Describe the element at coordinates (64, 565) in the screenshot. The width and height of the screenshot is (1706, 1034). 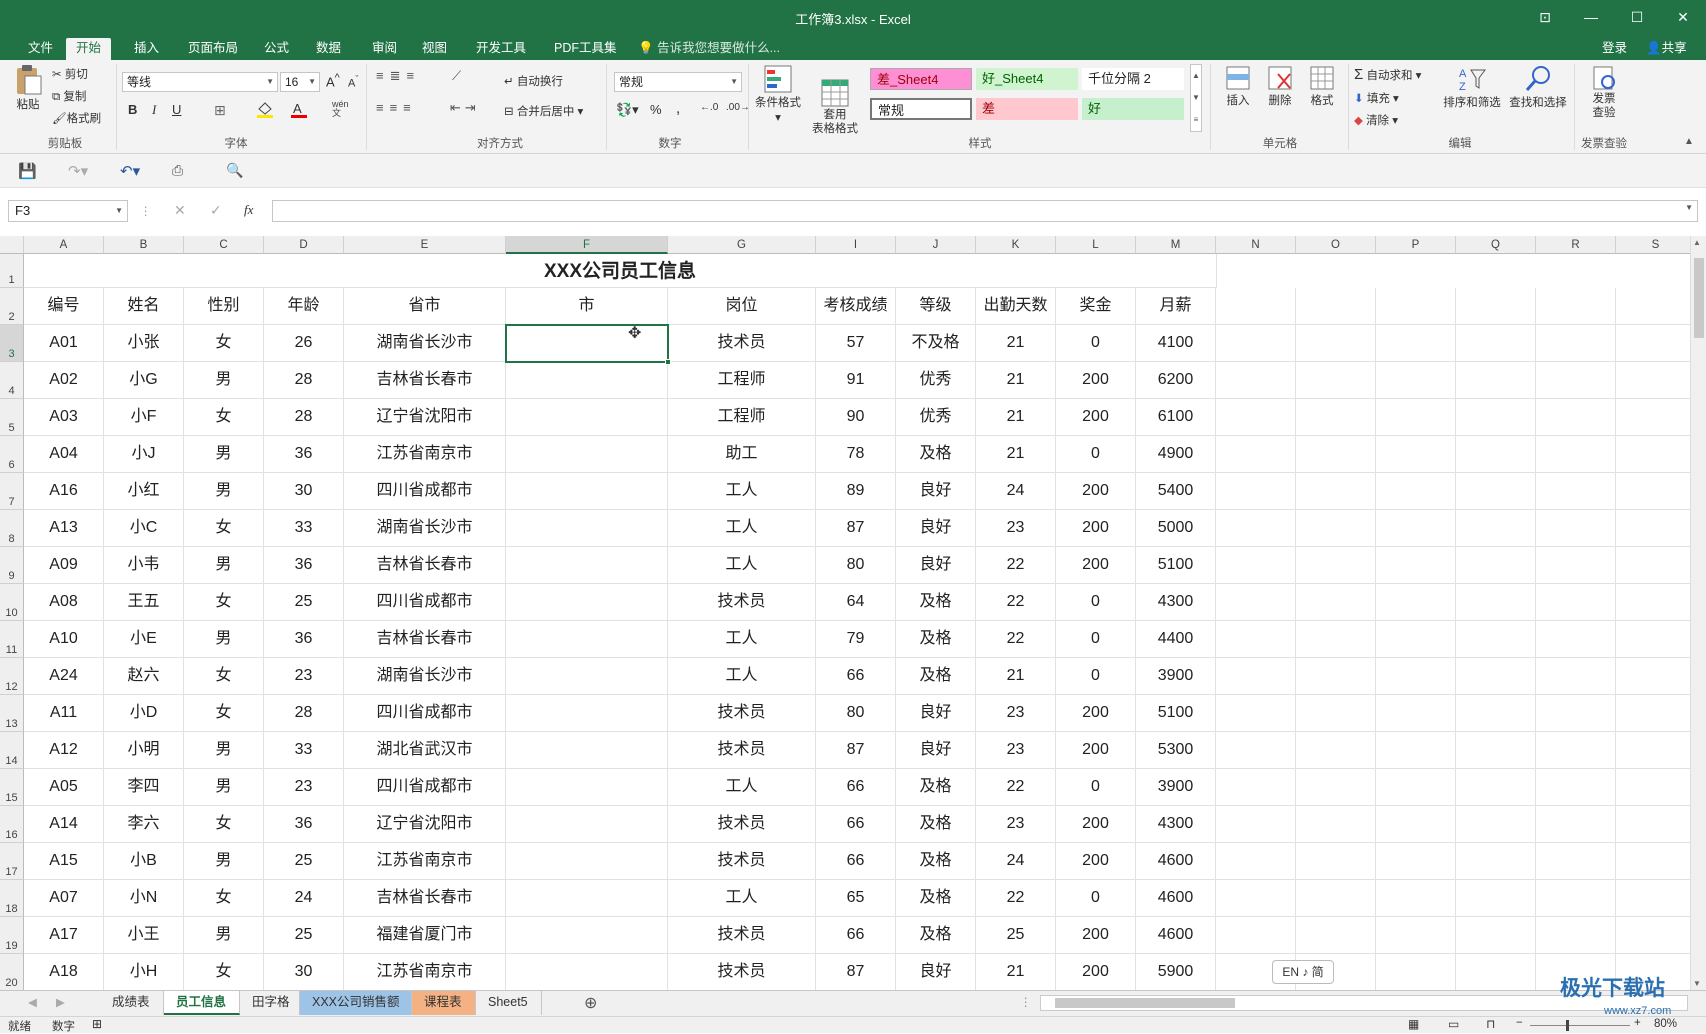
I see `data-cell: A09` at that location.